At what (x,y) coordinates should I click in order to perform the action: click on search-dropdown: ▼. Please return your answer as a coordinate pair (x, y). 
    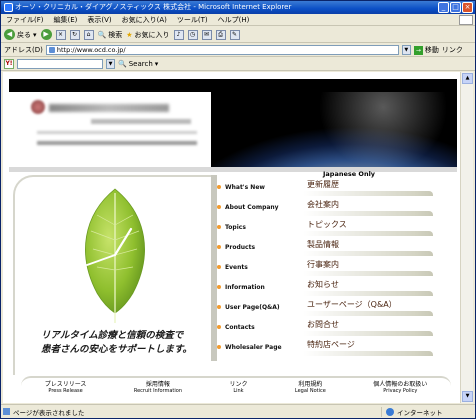
    Looking at the image, I should click on (110, 64).